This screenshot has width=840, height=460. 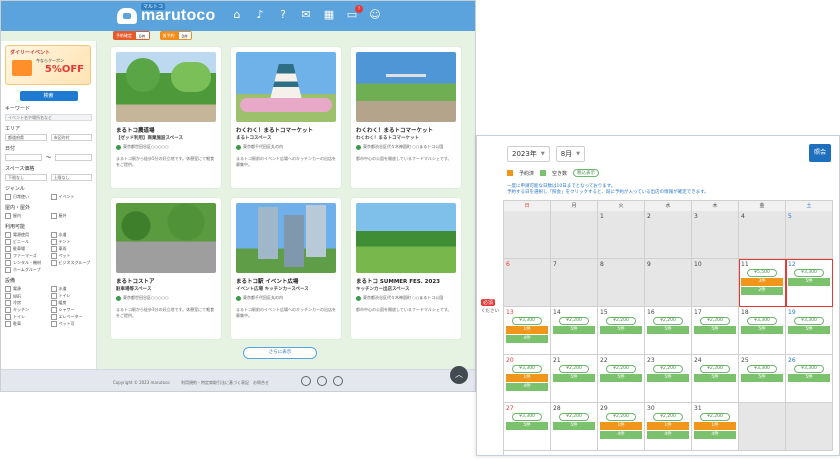 What do you see at coordinates (338, 381) in the screenshot?
I see `twitter-icon` at bounding box center [338, 381].